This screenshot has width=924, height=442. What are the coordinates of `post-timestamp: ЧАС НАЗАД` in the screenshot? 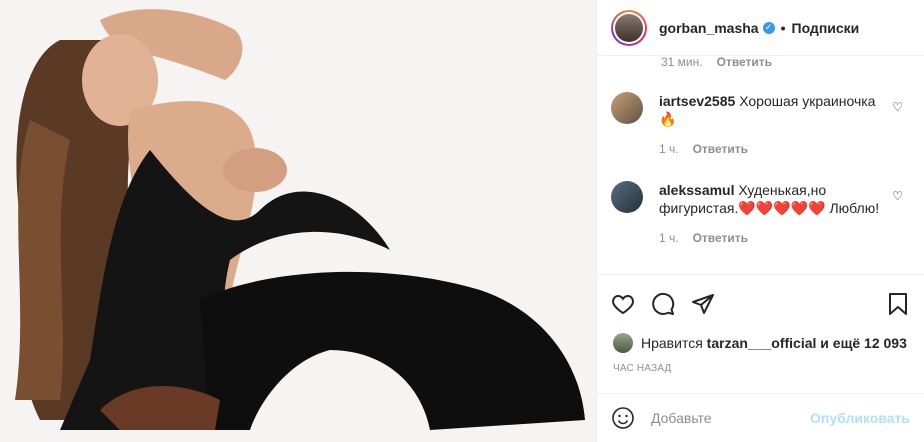 It's located at (642, 368).